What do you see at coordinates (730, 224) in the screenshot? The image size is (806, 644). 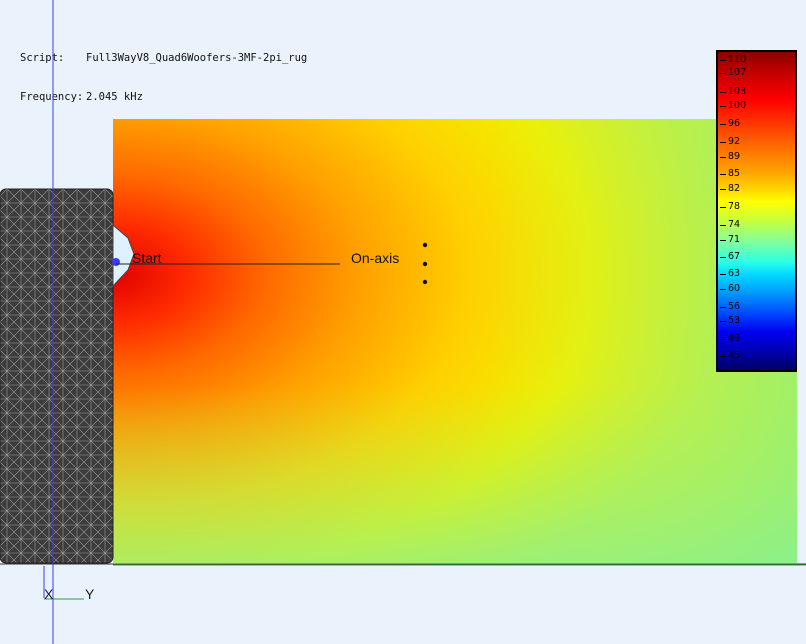 I see `legend-tick: 74` at bounding box center [730, 224].